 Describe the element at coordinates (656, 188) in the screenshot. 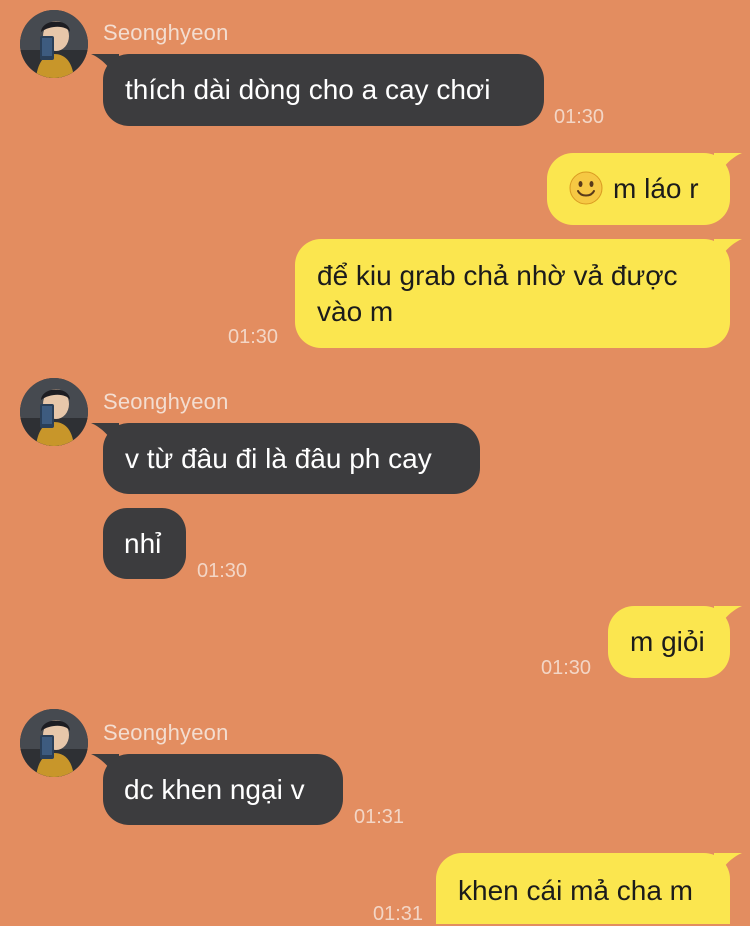

I see `message-text: m láo r` at that location.